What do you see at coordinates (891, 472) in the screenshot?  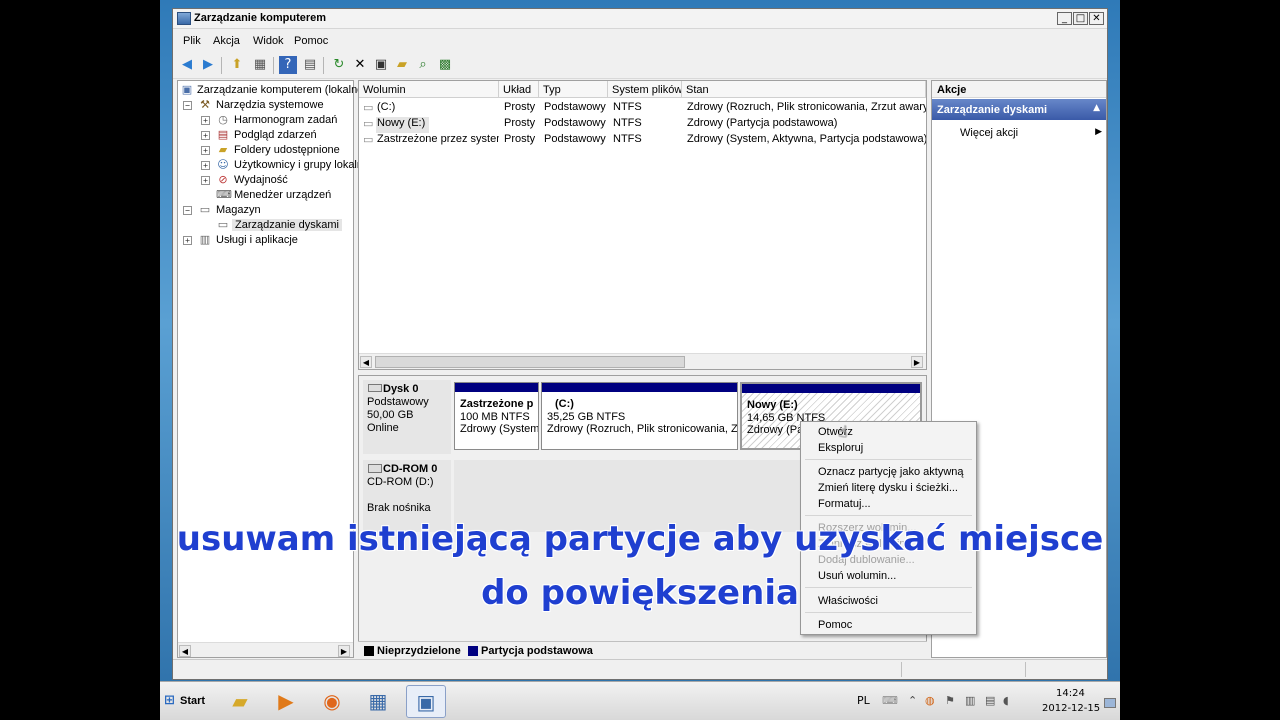 I see `ctx-mark-active: Oznacz partycję jako aktywną` at bounding box center [891, 472].